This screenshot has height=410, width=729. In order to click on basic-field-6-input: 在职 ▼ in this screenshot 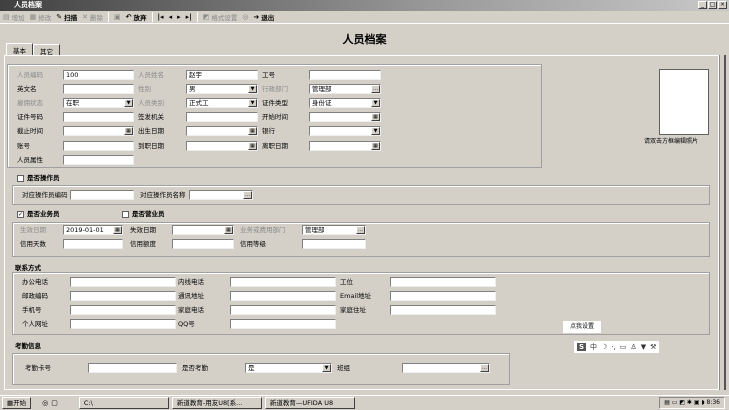, I will do `click(98, 103)`.